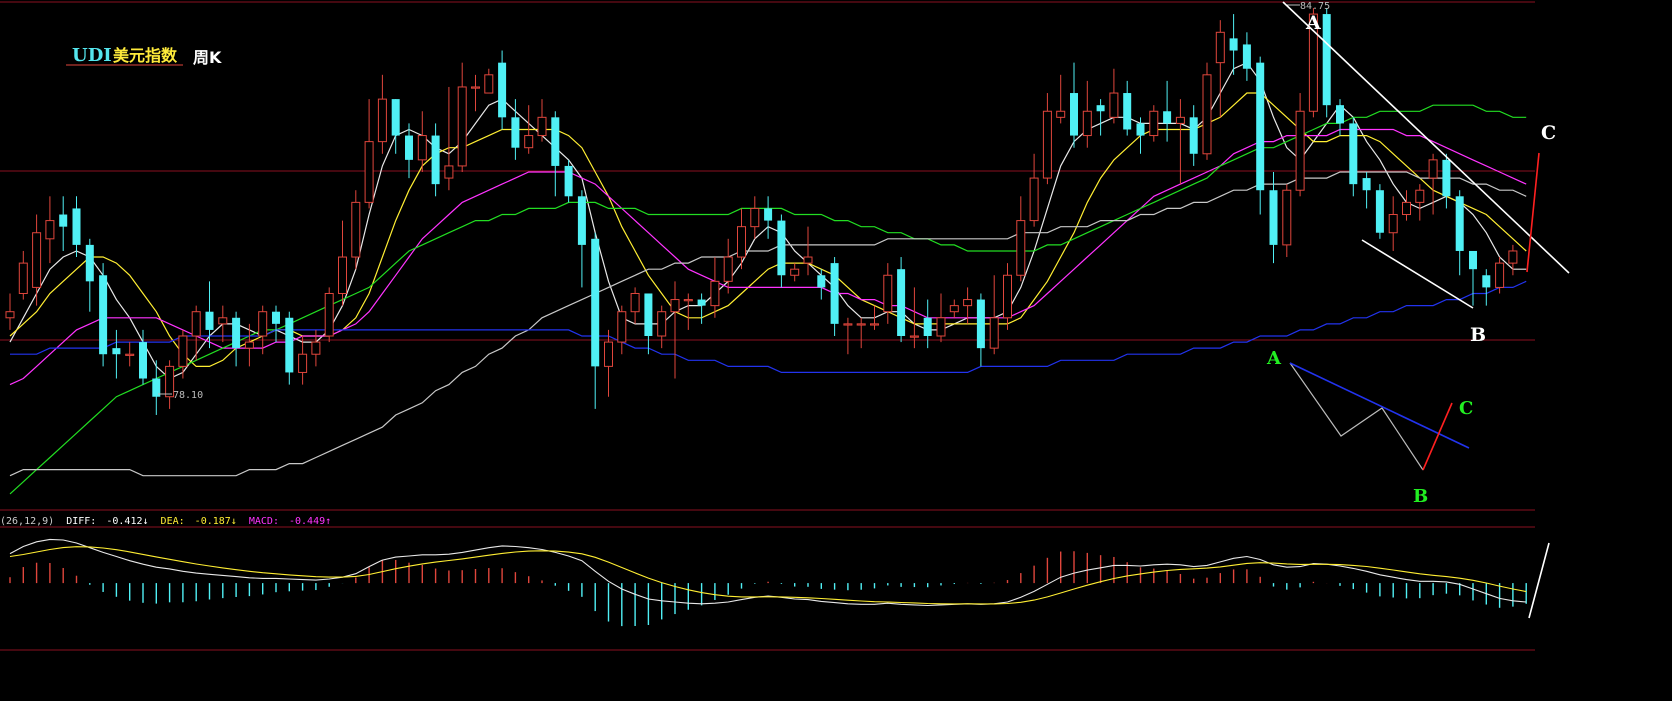 The image size is (1672, 701). I want to click on macd-diff-value: -0.412↓, so click(127, 521).